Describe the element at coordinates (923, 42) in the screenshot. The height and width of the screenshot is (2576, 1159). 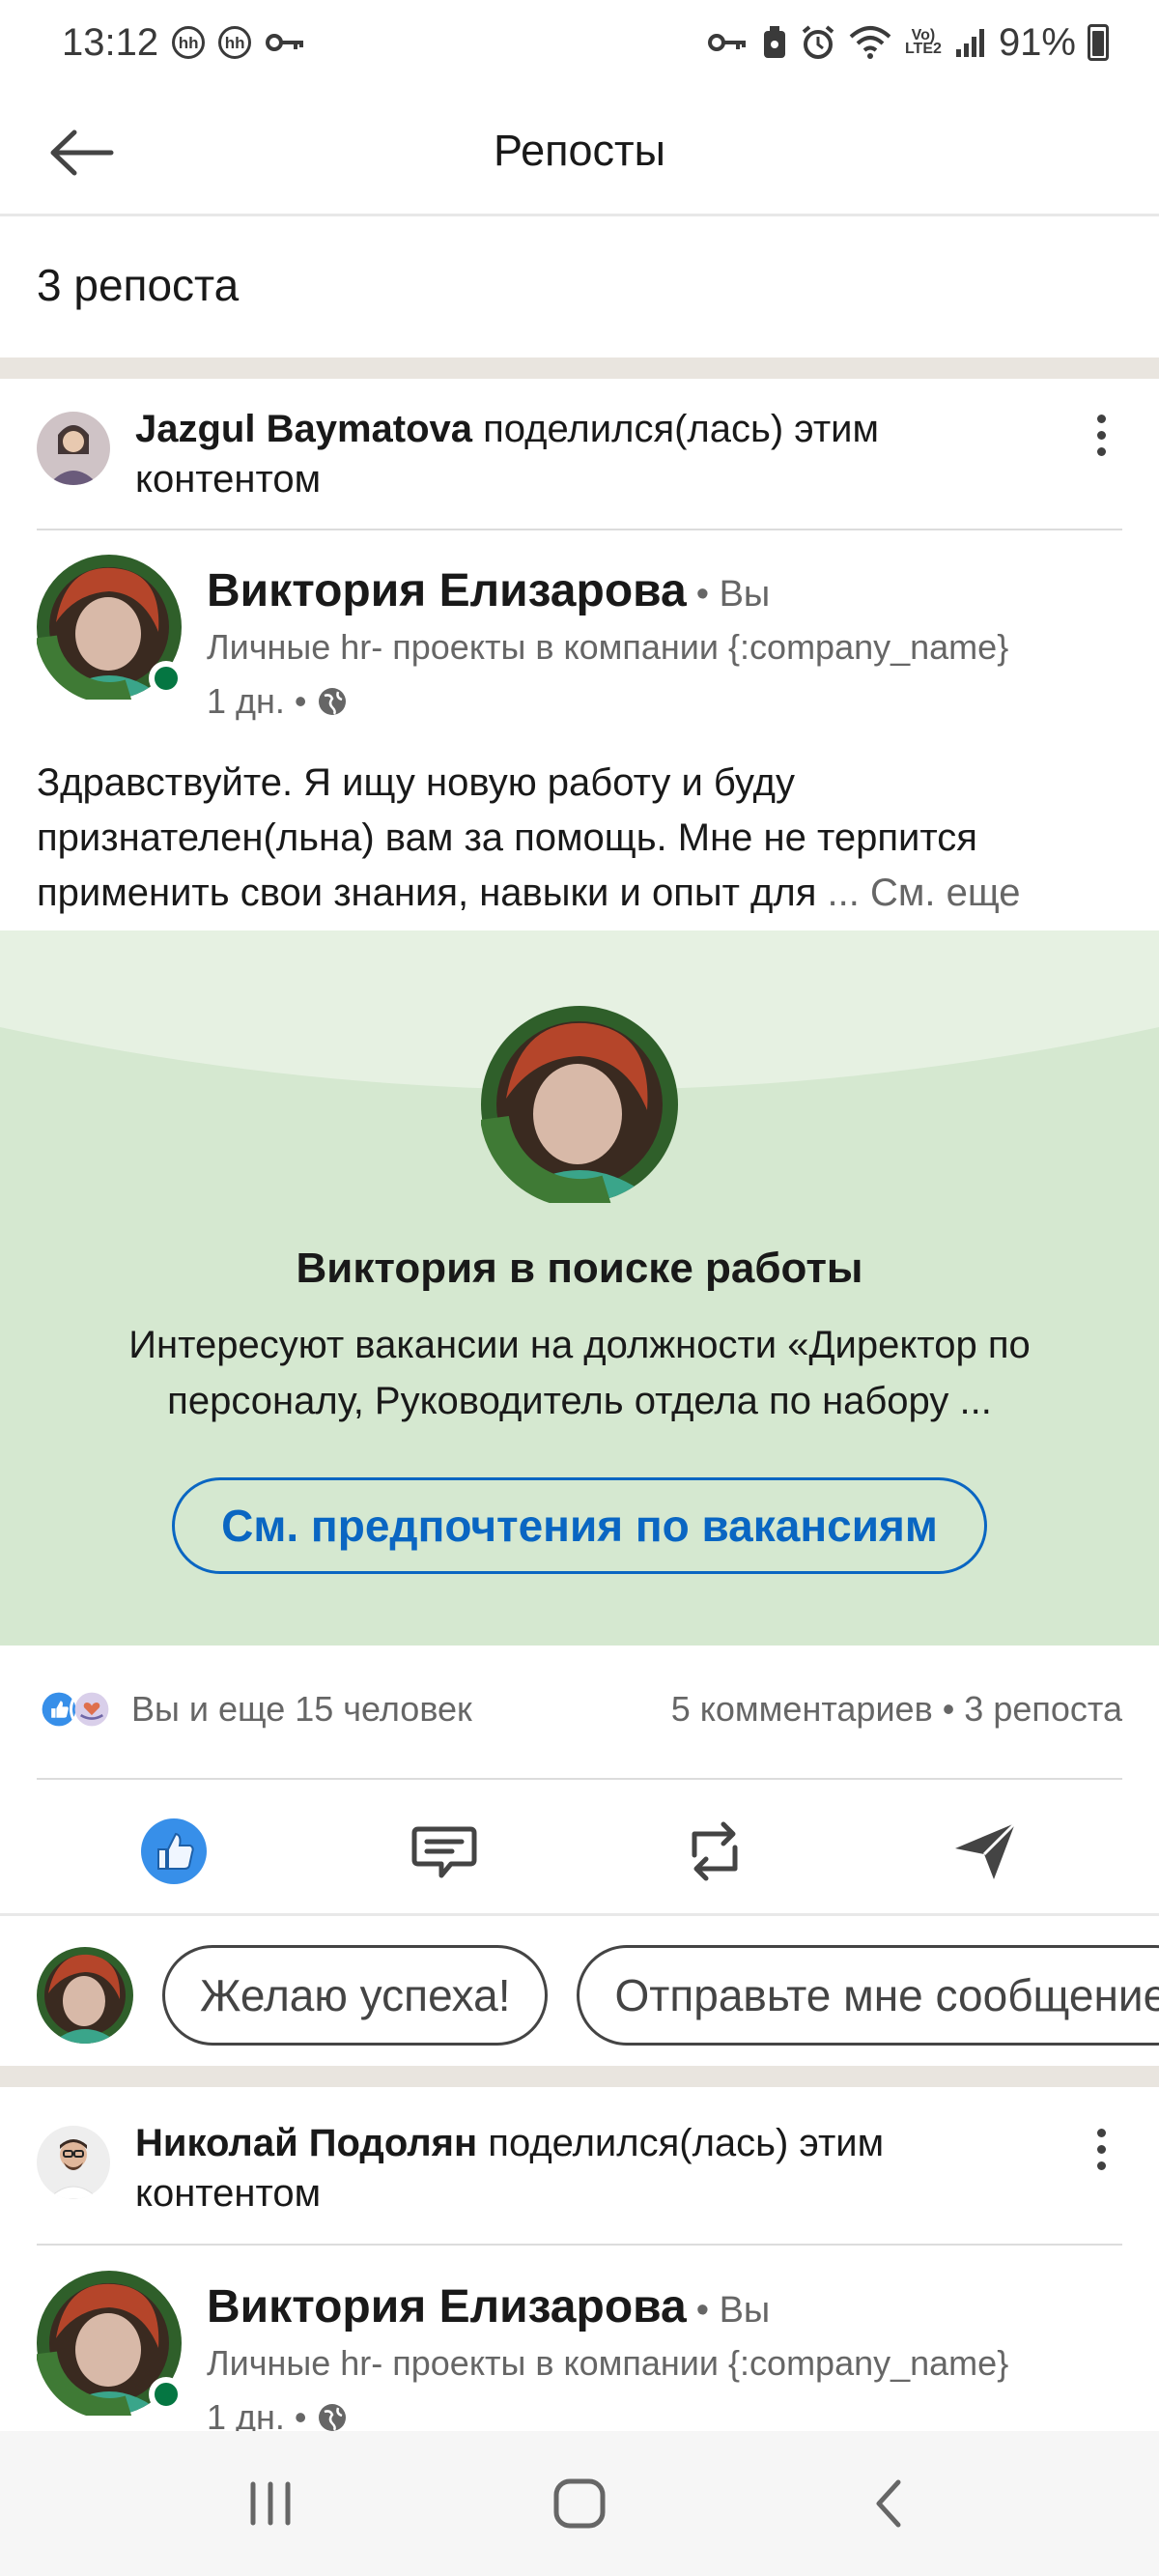
I see `volte-label: Vo) LTE2` at that location.